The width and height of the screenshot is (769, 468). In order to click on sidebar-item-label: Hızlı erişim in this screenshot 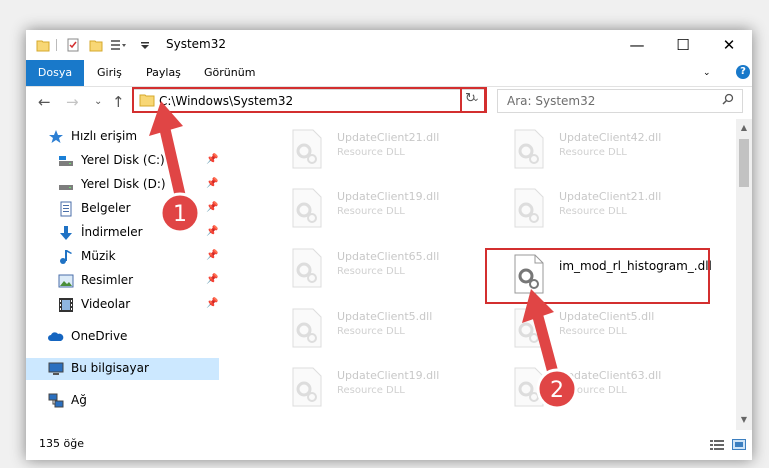, I will do `click(104, 136)`.